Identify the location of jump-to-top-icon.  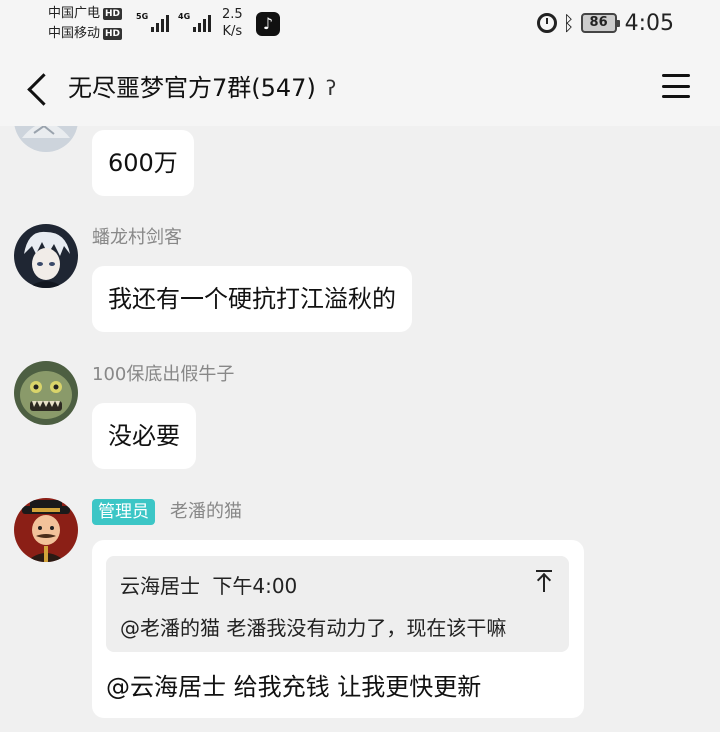
(544, 581).